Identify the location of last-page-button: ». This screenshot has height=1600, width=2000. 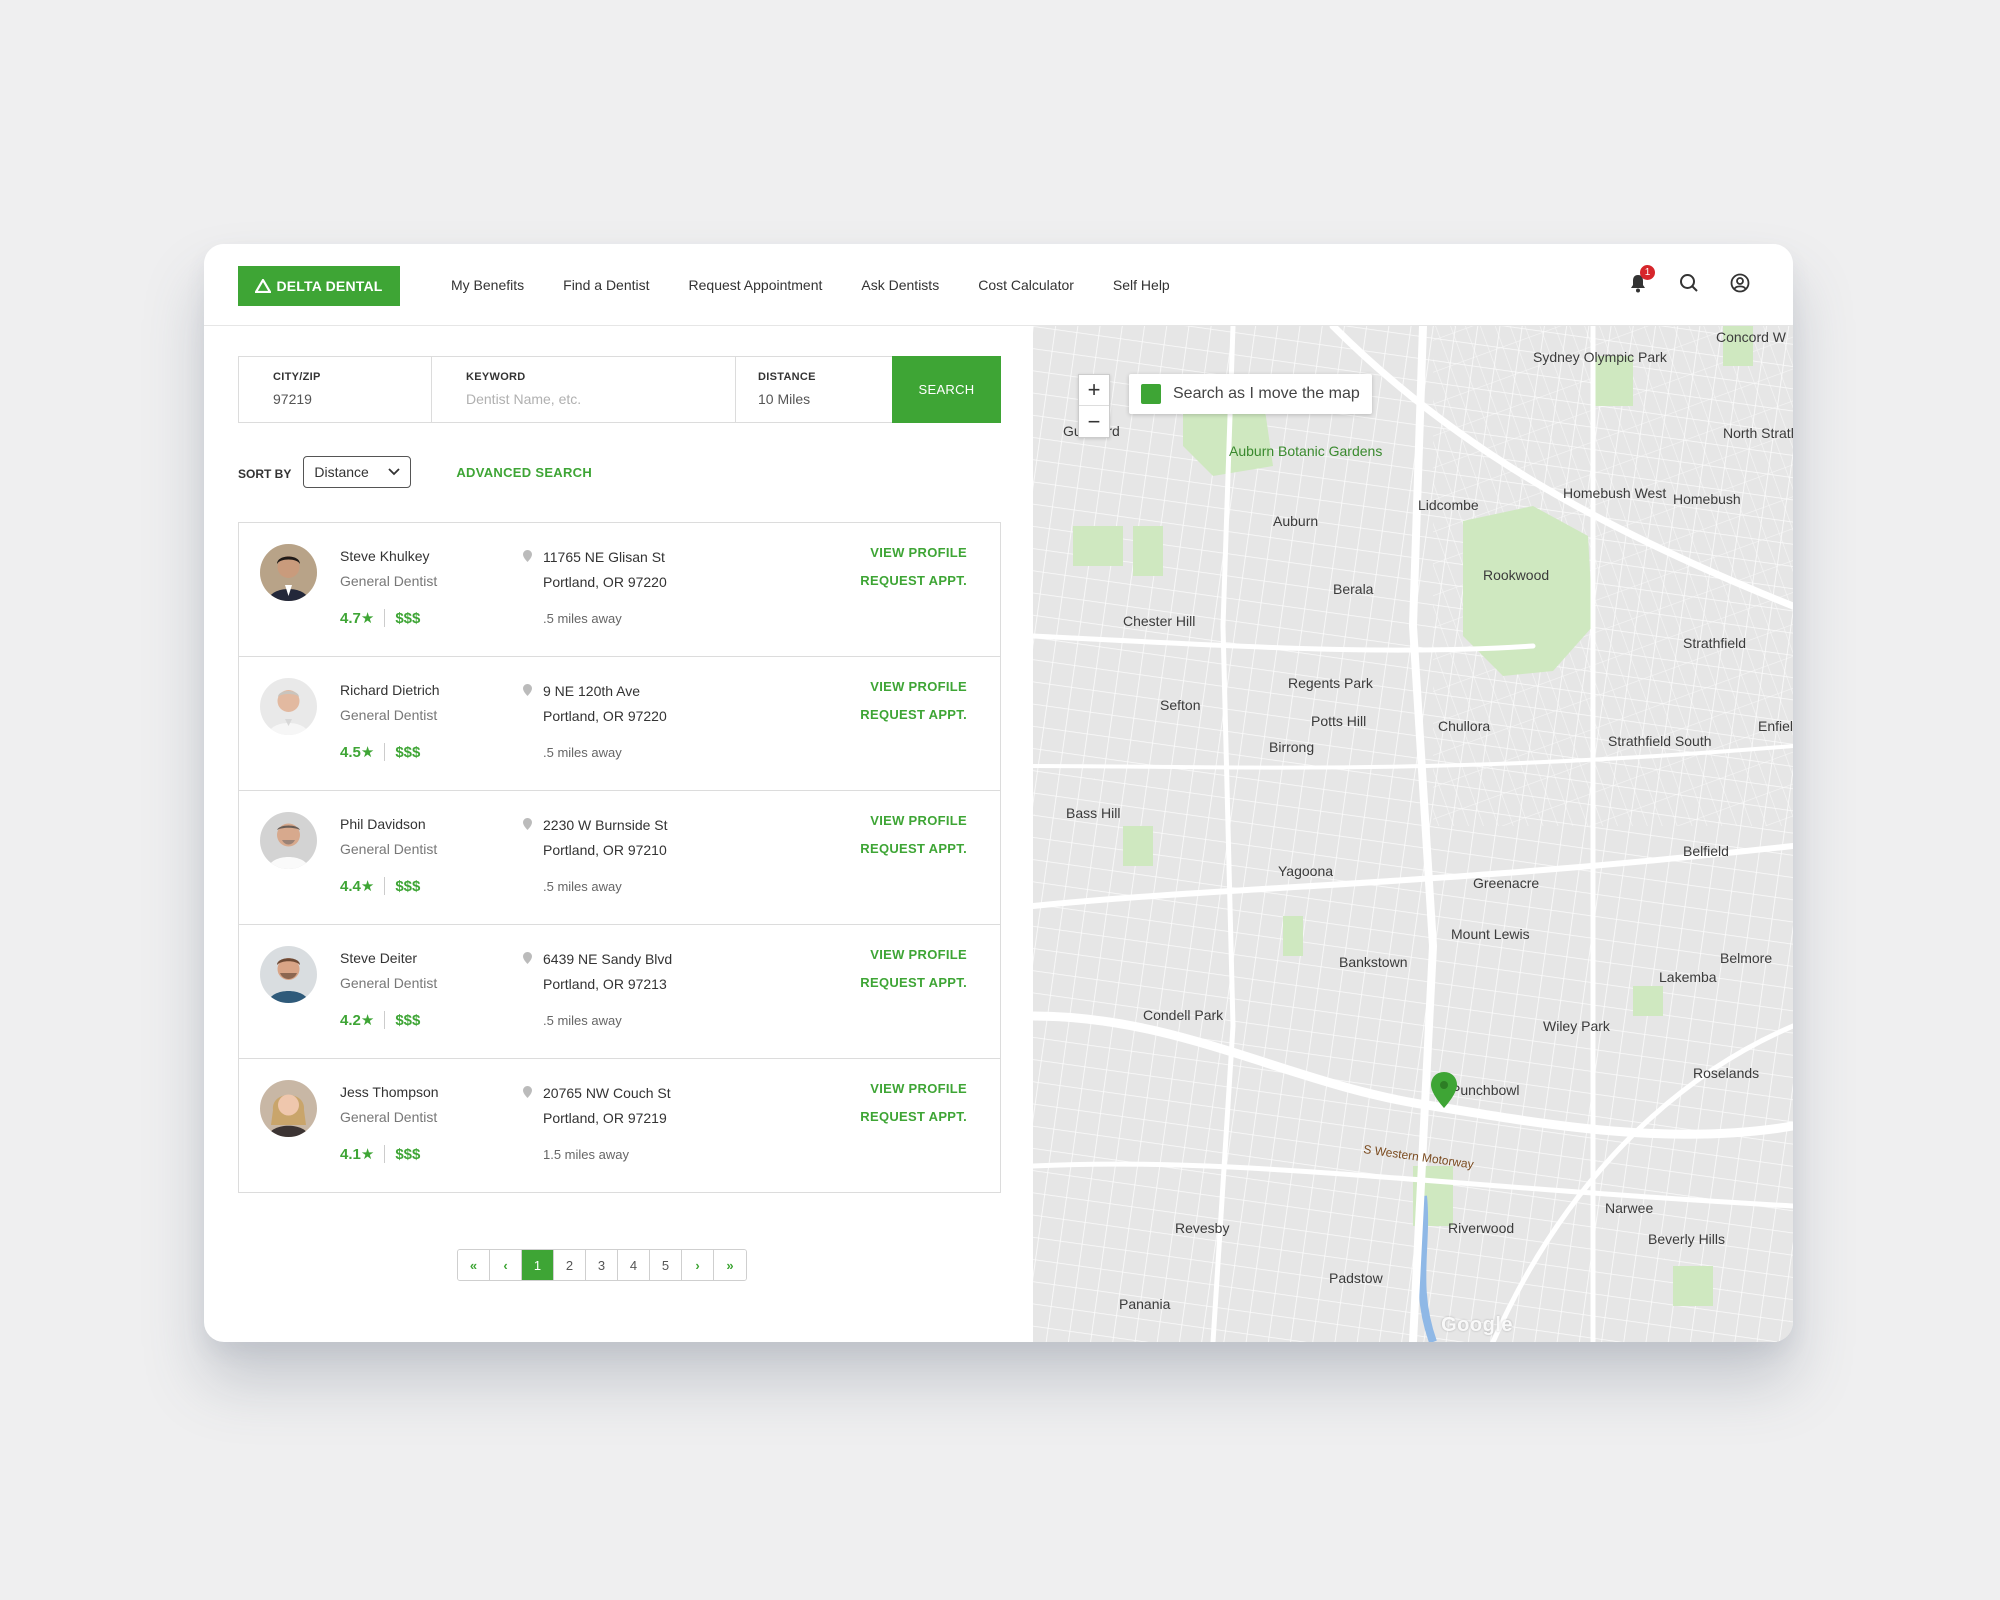
(730, 1265).